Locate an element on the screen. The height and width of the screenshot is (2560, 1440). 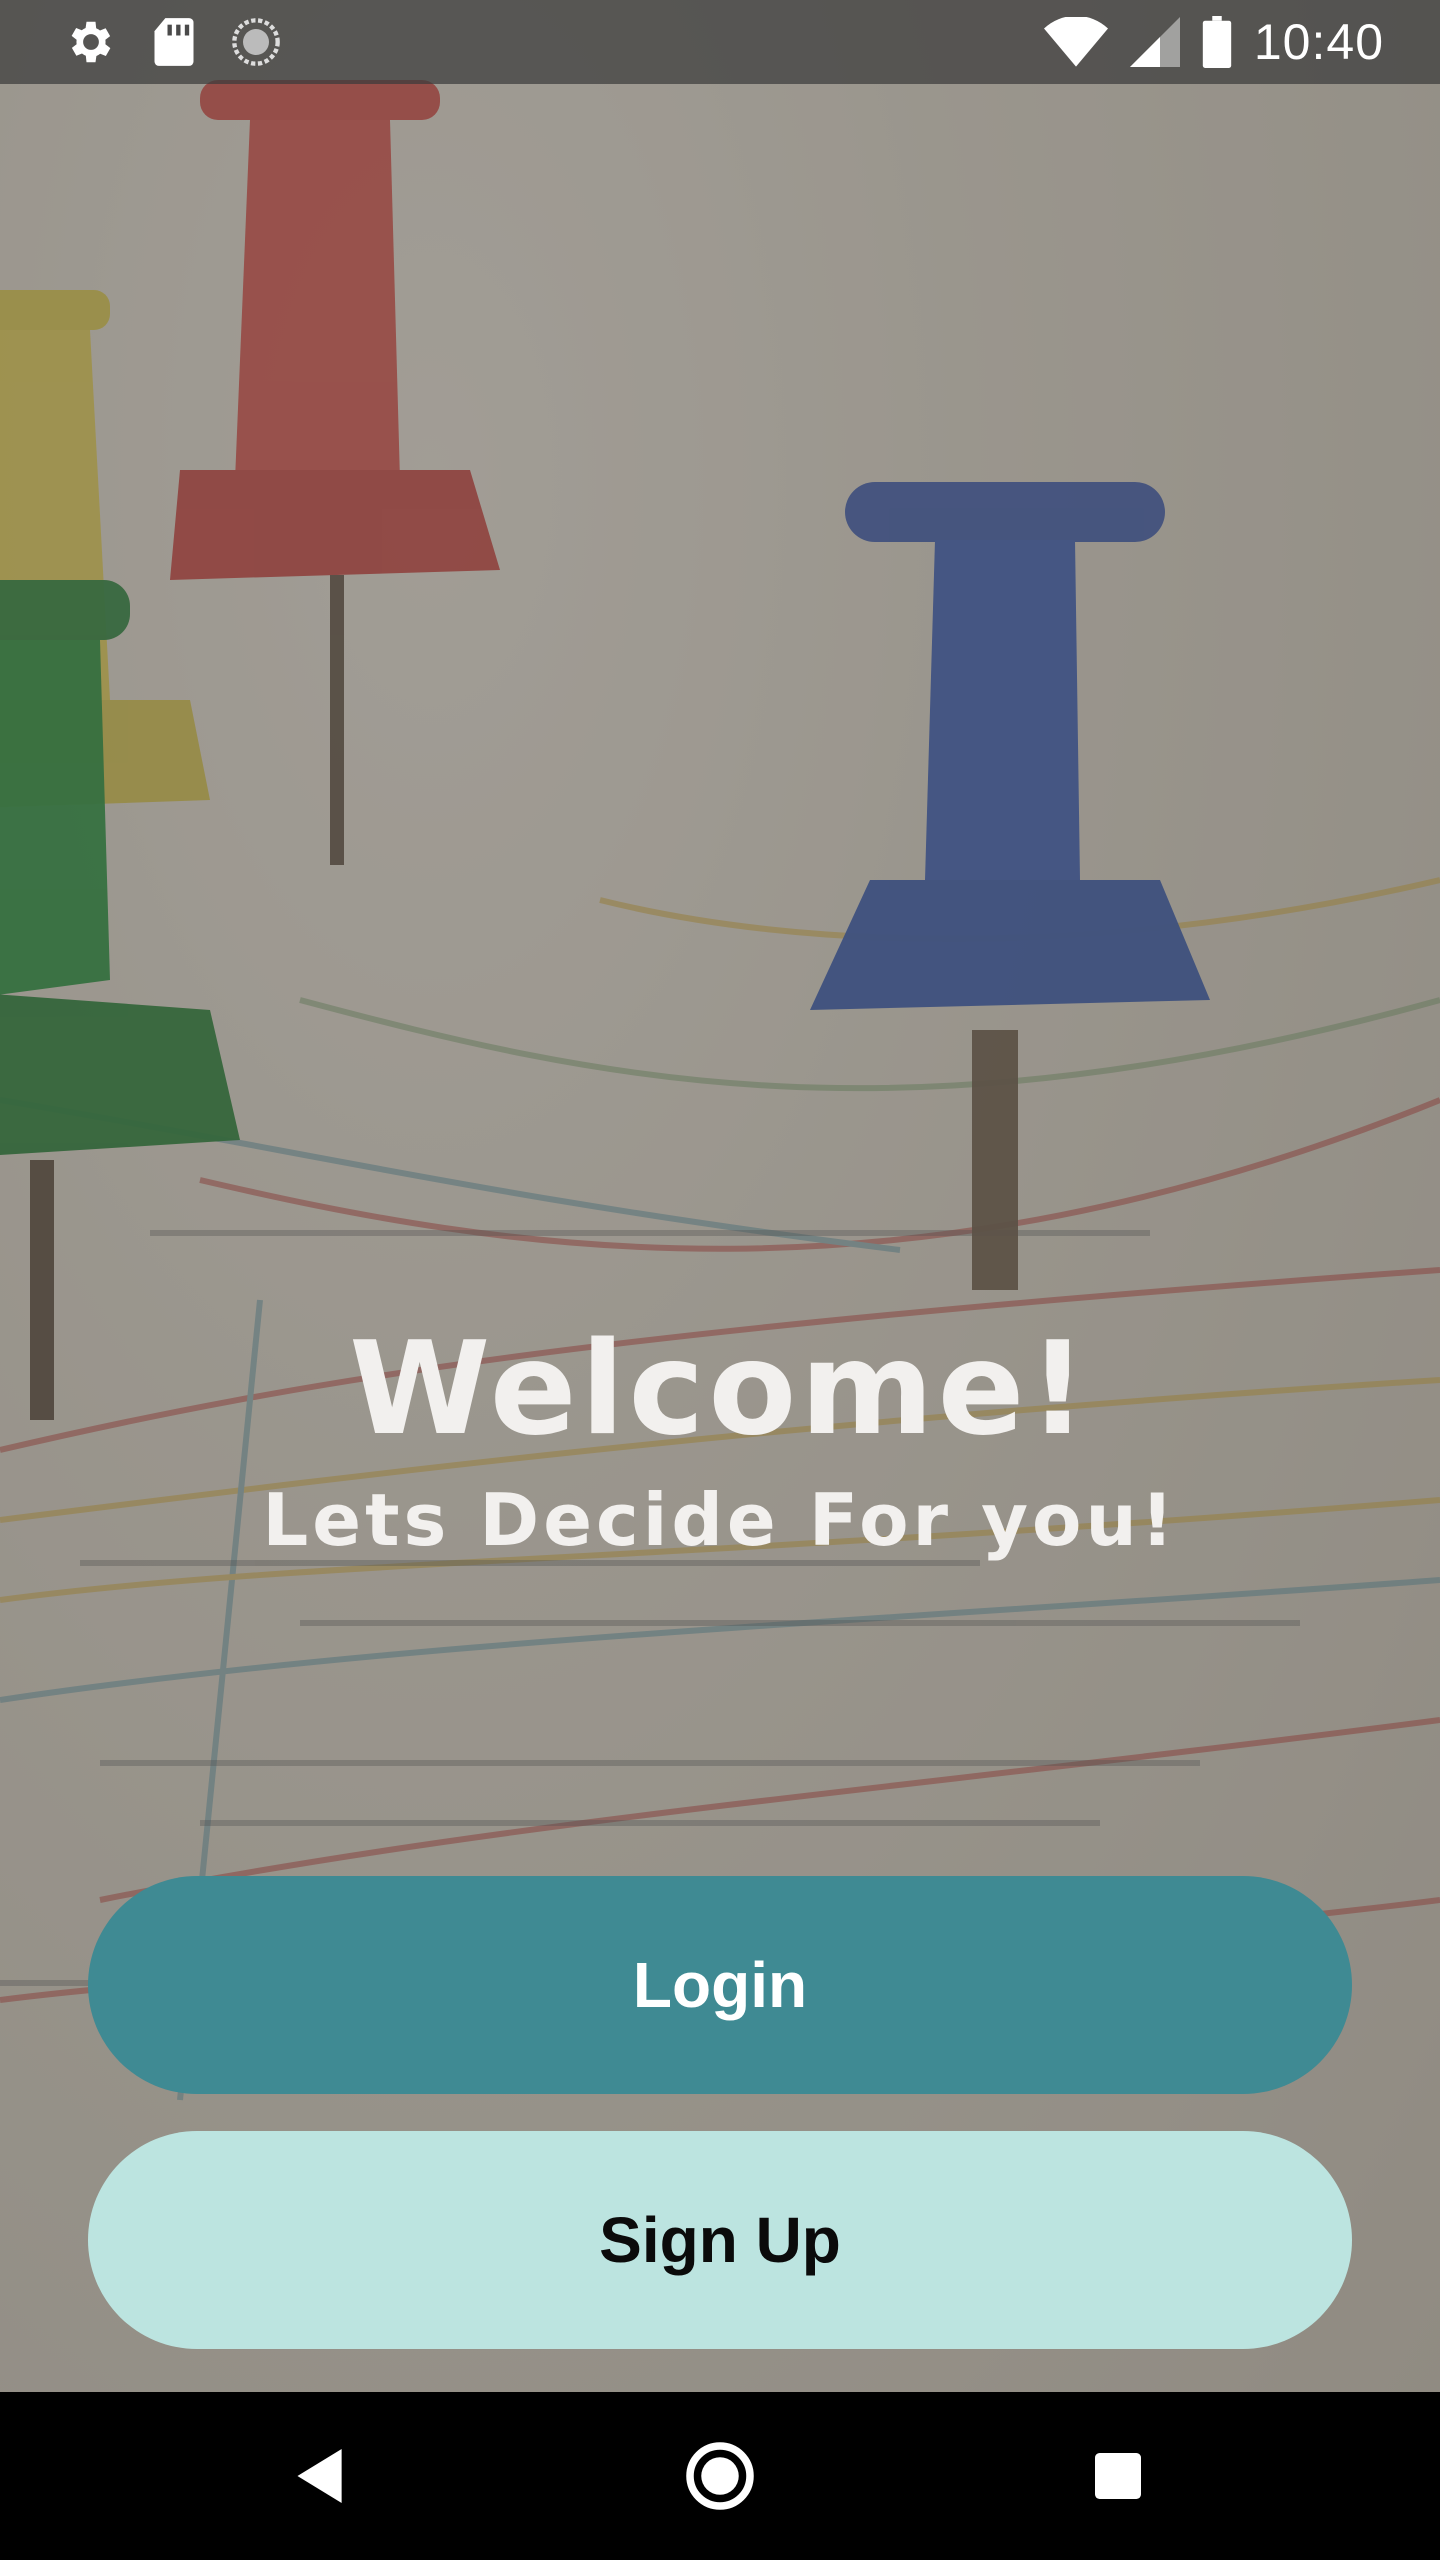
status-time: 10:40 is located at coordinates (1318, 42).